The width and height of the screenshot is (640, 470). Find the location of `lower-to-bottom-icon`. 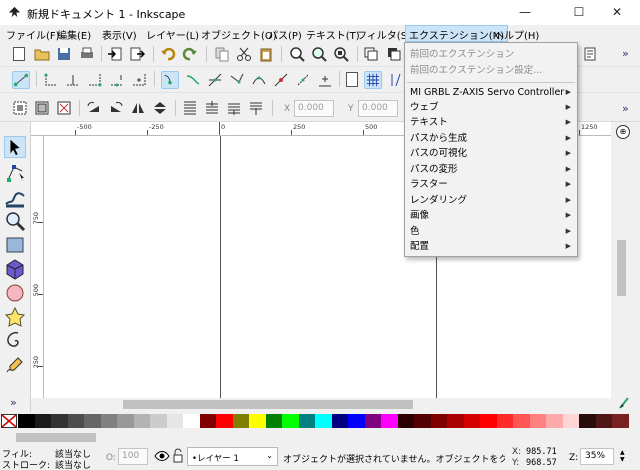

lower-to-bottom-icon is located at coordinates (256, 108).